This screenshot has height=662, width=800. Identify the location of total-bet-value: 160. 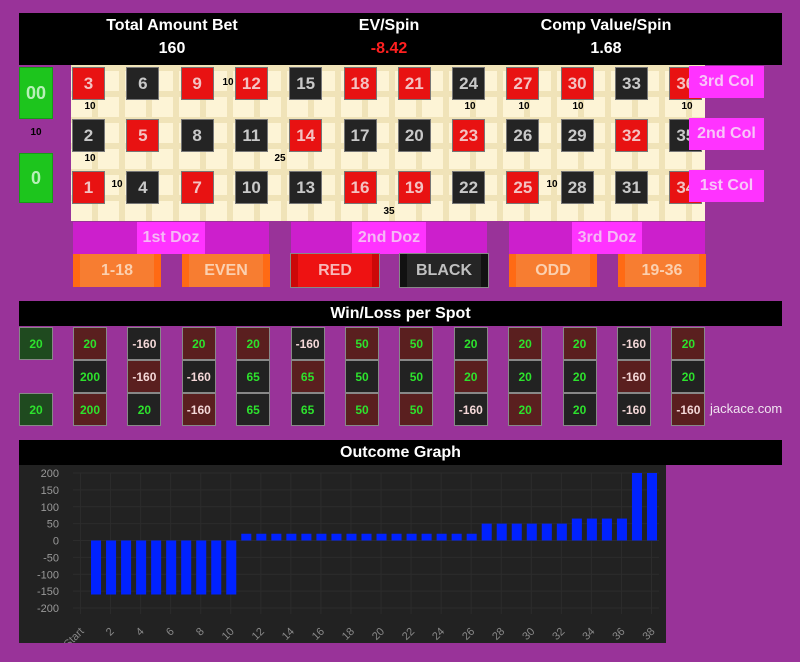
(172, 48).